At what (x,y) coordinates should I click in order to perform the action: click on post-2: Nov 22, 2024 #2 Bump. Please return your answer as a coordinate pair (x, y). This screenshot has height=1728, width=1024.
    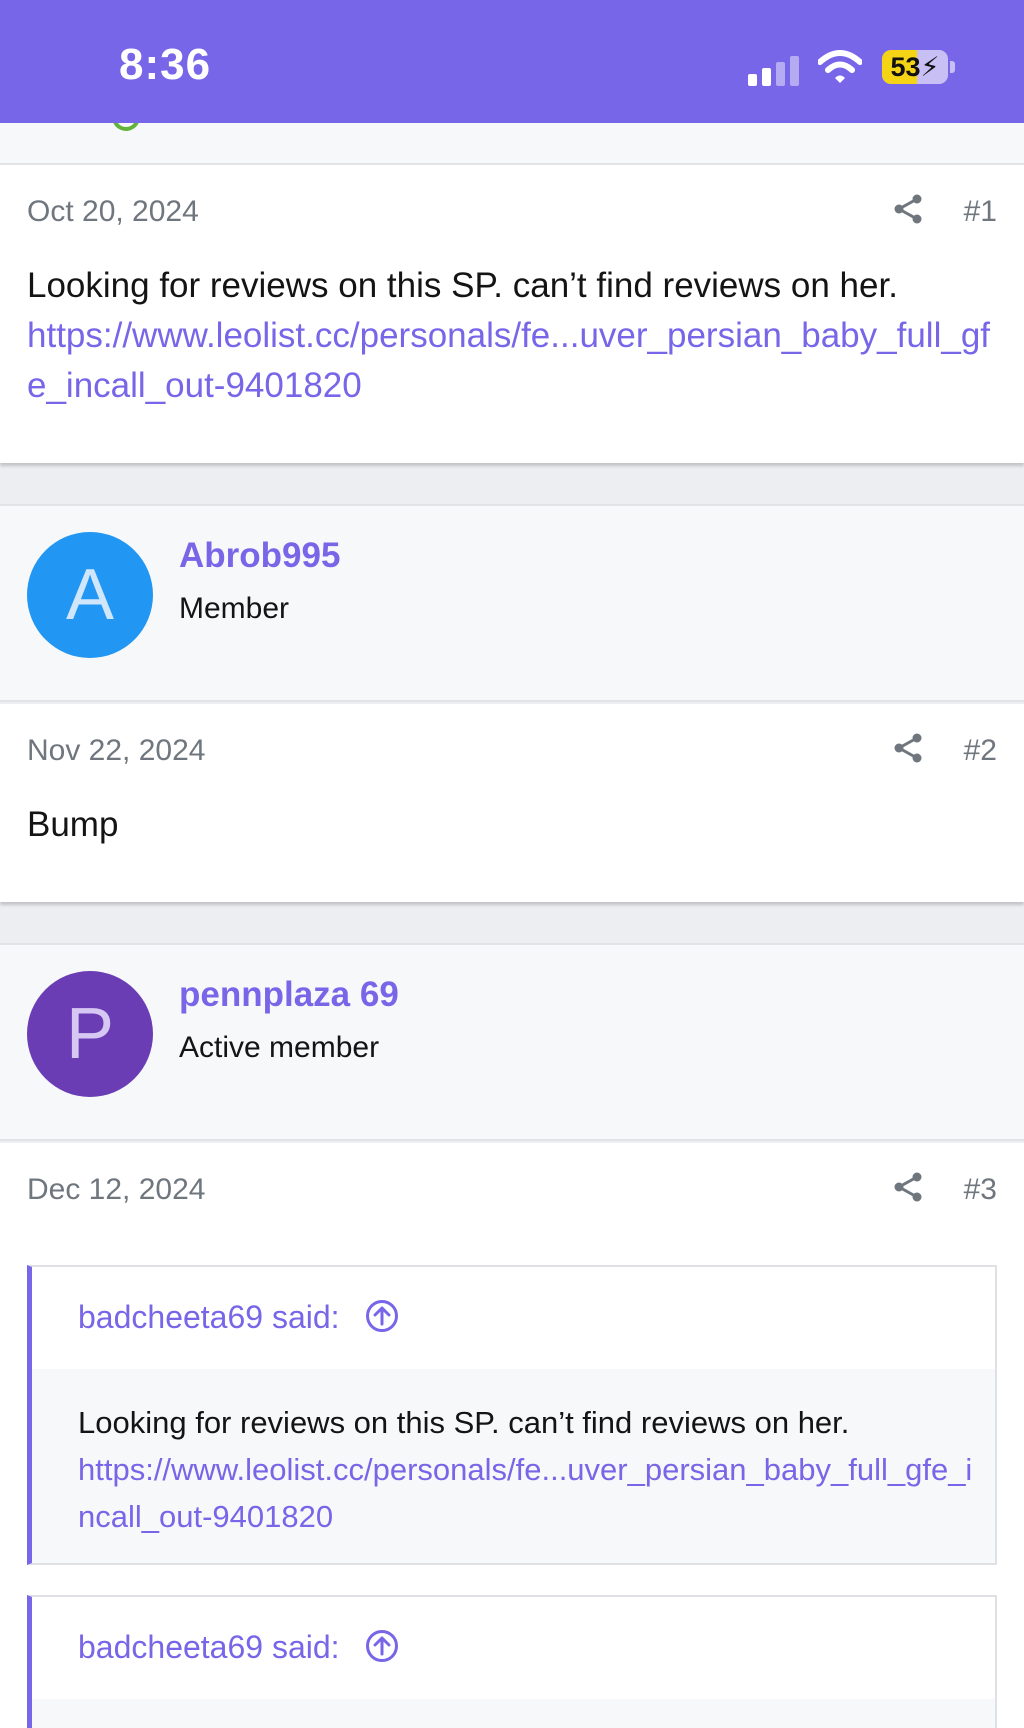
    Looking at the image, I should click on (512, 803).